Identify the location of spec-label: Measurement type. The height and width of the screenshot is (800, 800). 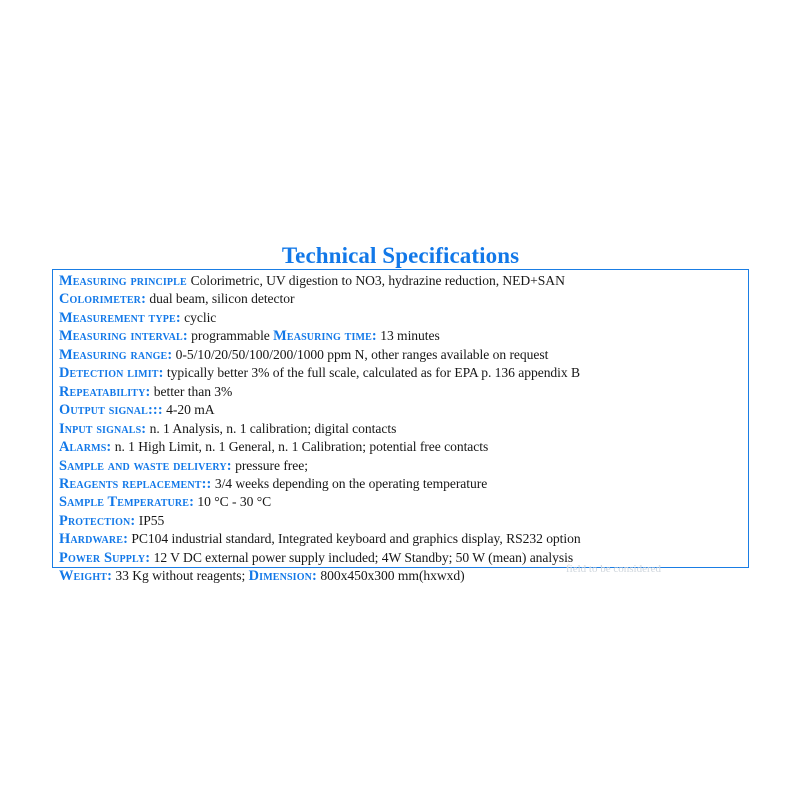
(117, 317).